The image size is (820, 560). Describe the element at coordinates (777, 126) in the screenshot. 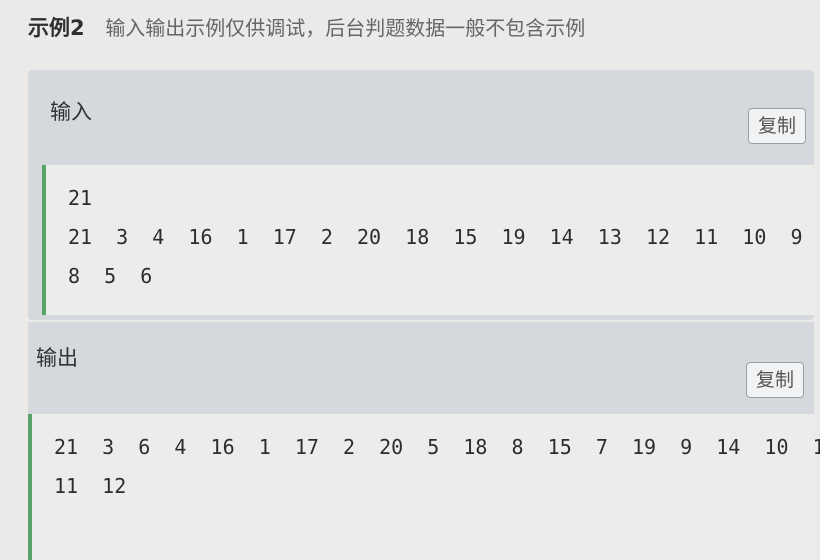

I see `copy-input-button: 复制` at that location.